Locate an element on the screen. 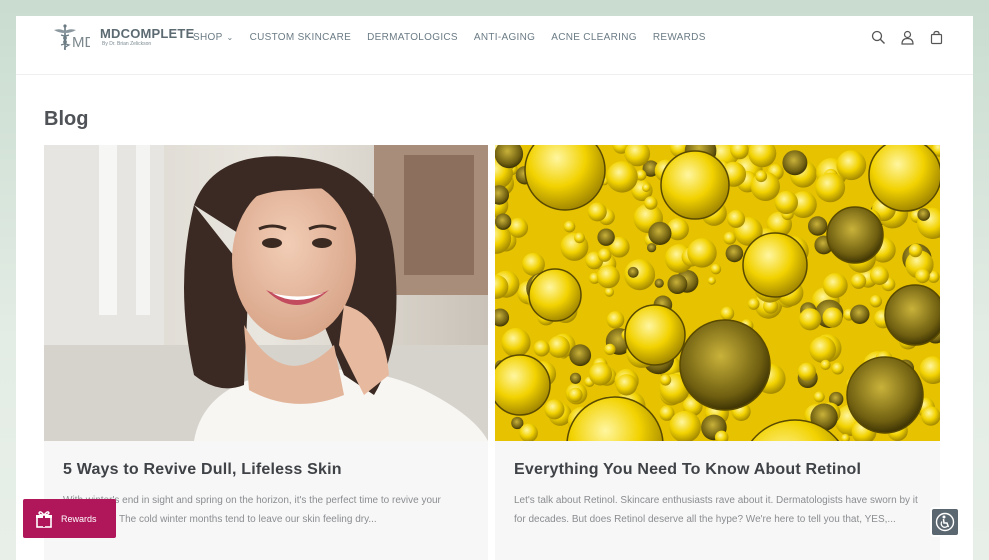  nav-item-rewards: REWARDS is located at coordinates (679, 37).